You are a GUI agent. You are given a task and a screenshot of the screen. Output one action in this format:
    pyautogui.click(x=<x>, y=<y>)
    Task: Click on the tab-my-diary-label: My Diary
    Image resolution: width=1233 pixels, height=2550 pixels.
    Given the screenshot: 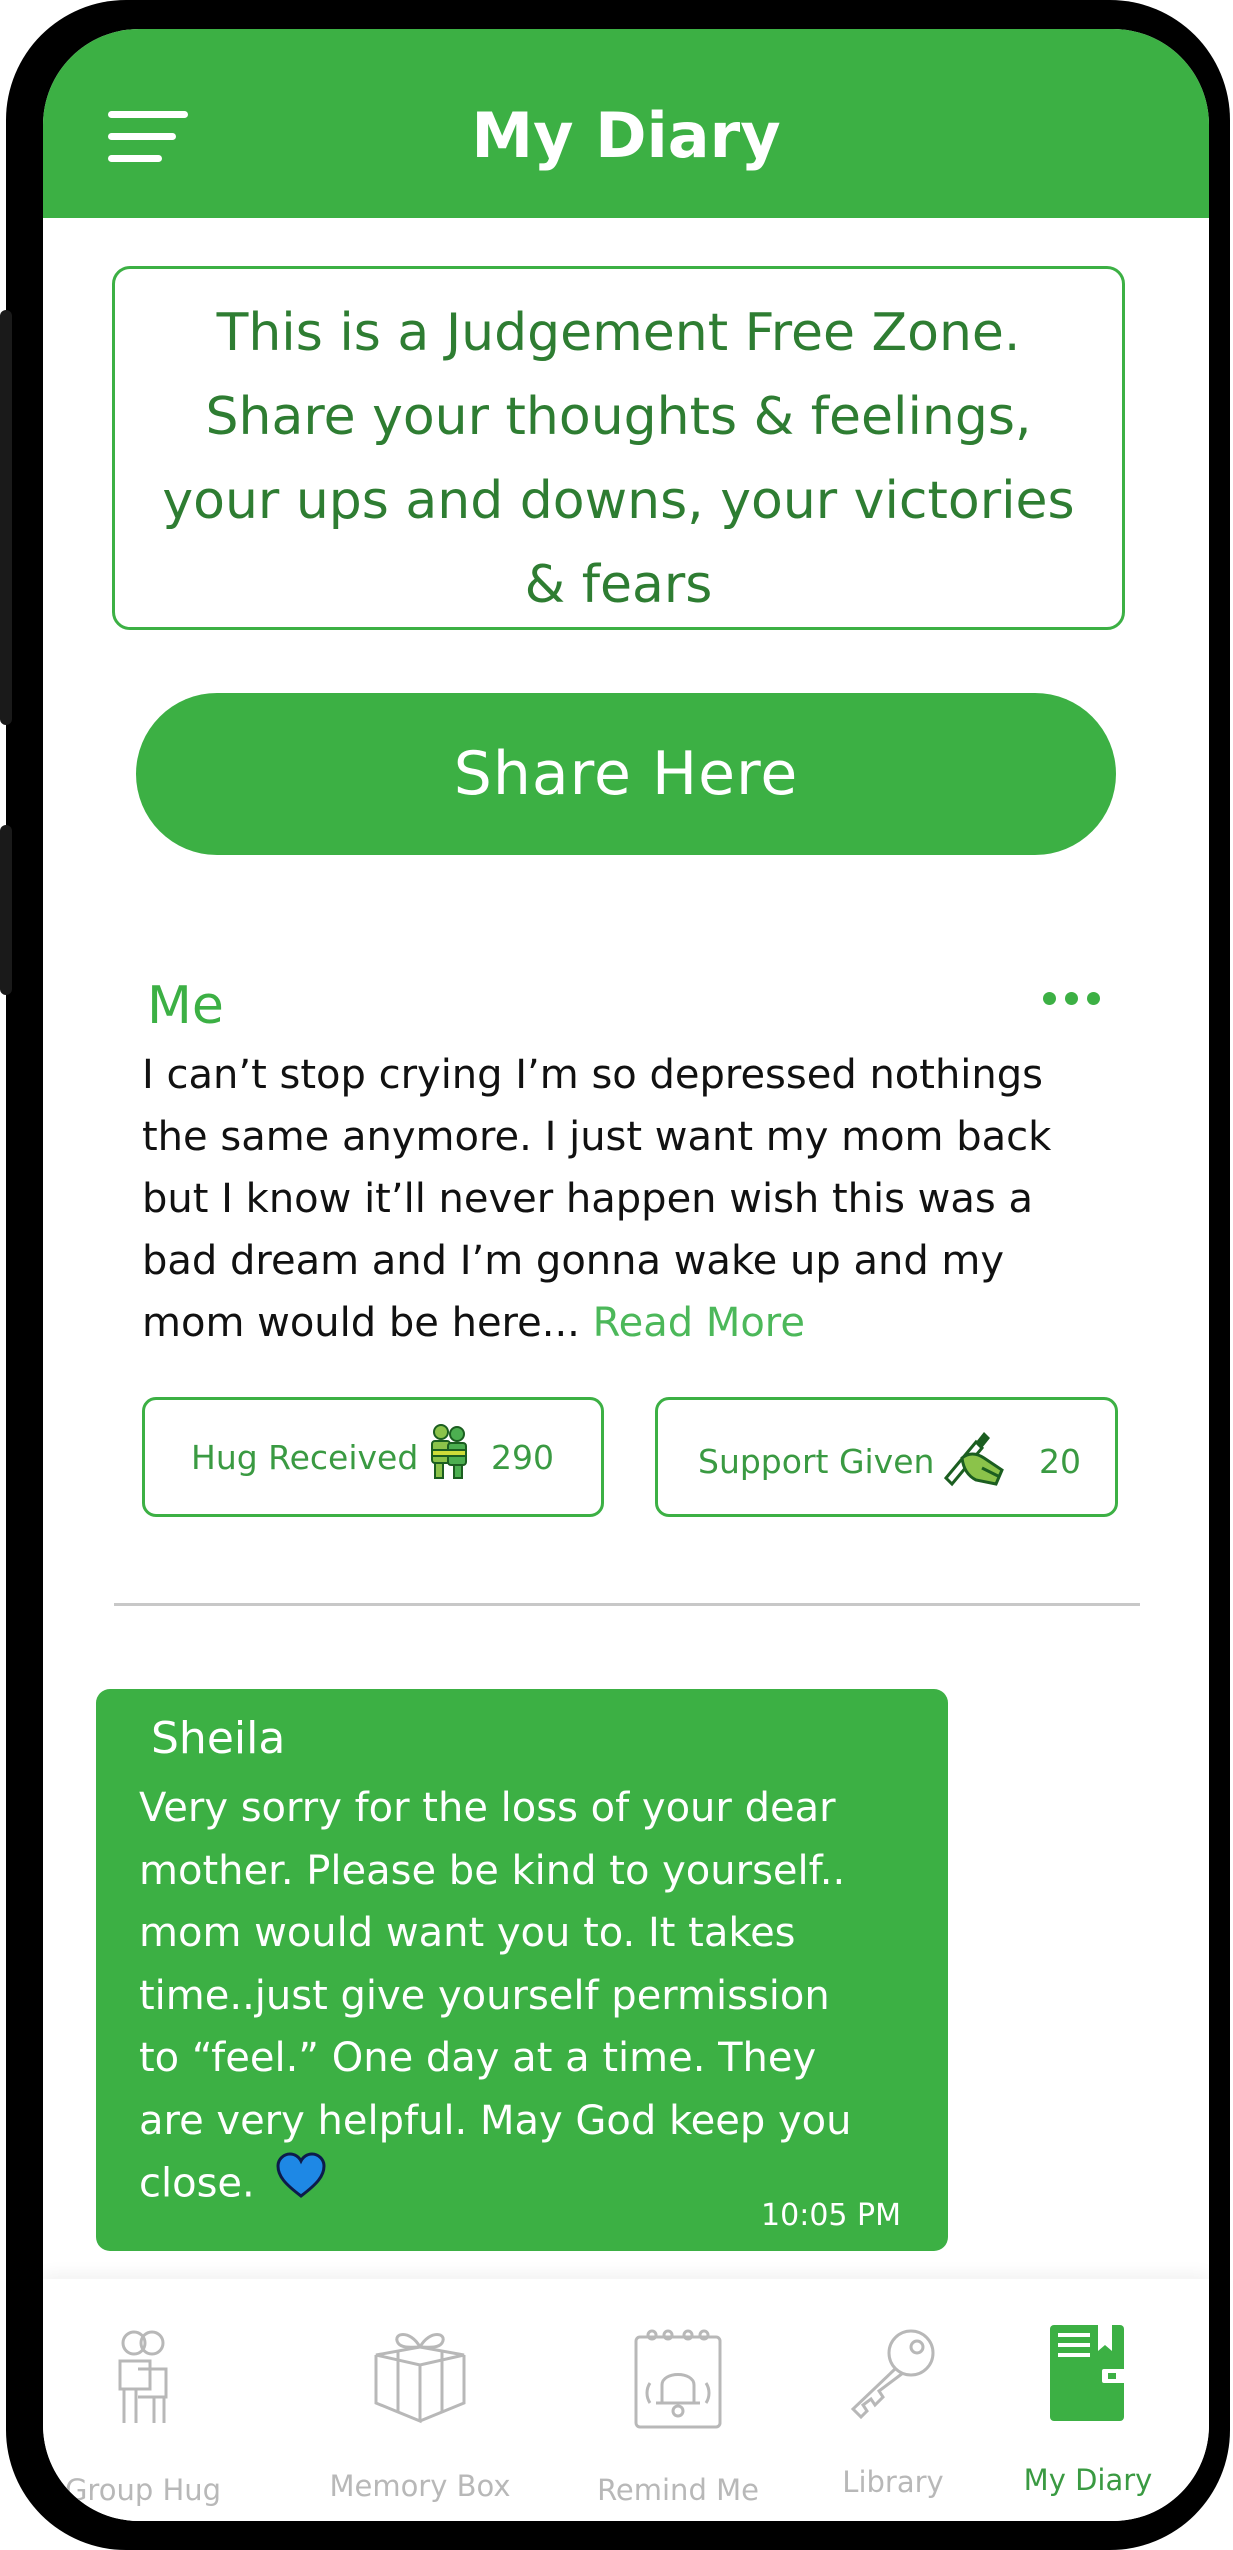 What is the action you would take?
    pyautogui.click(x=1088, y=2480)
    